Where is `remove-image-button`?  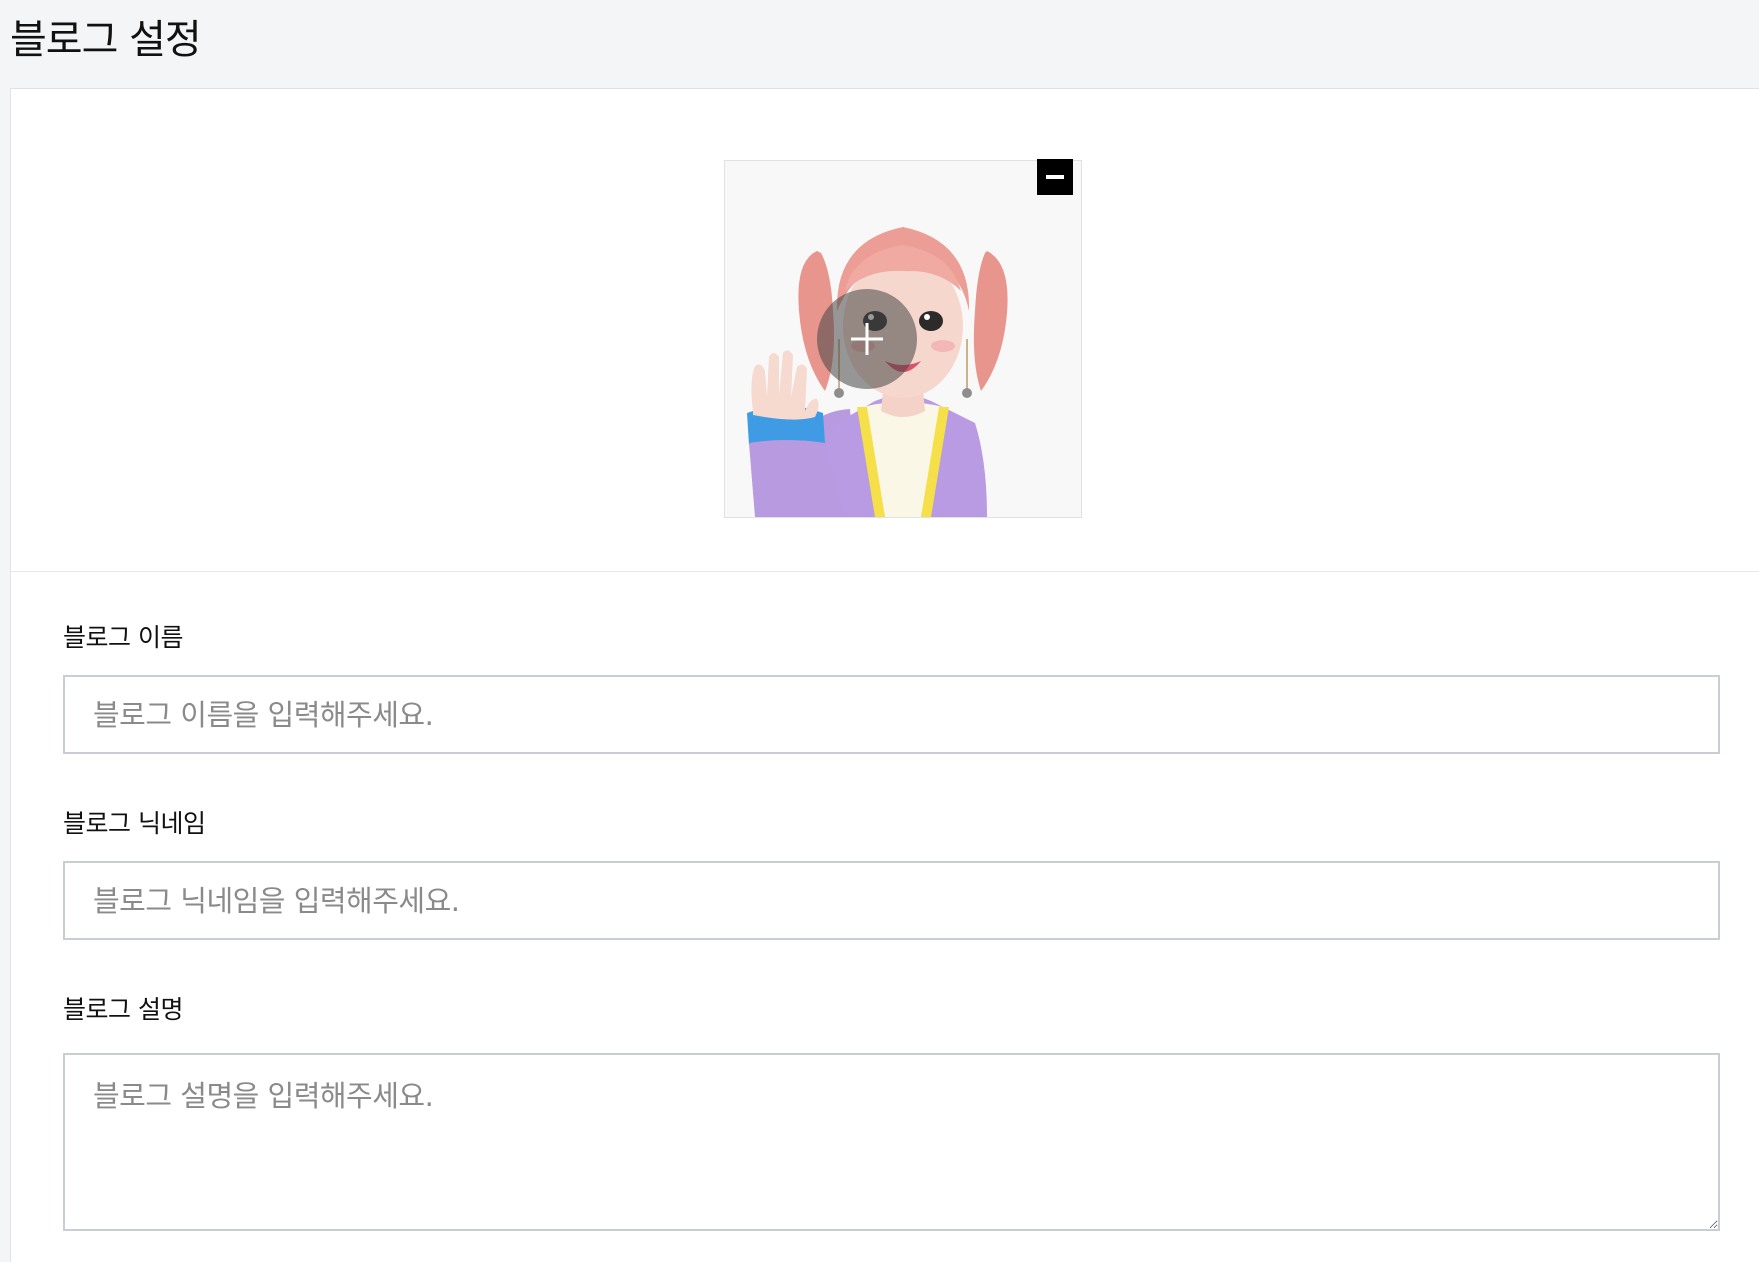 remove-image-button is located at coordinates (1055, 177).